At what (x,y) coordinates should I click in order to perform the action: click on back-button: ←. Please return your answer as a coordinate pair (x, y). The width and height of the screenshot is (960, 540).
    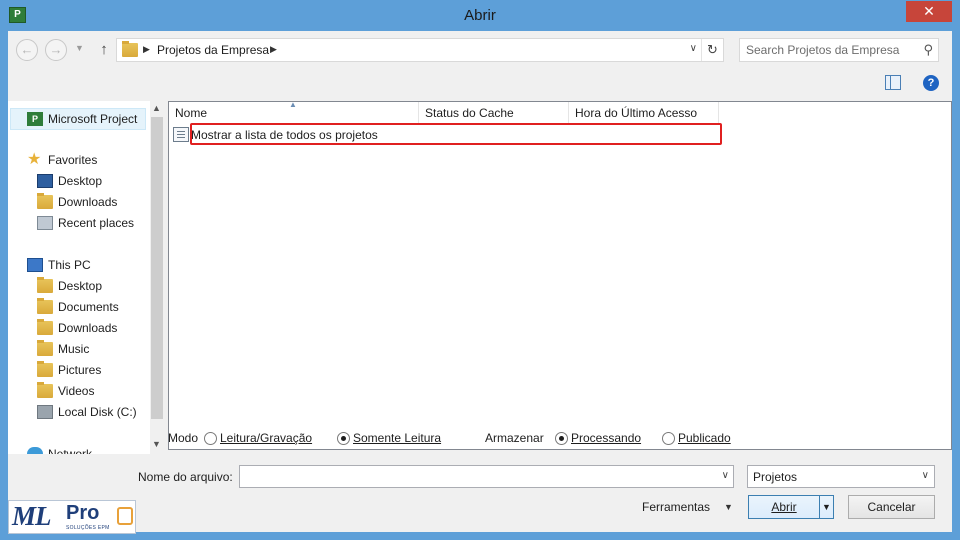
    Looking at the image, I should click on (27, 50).